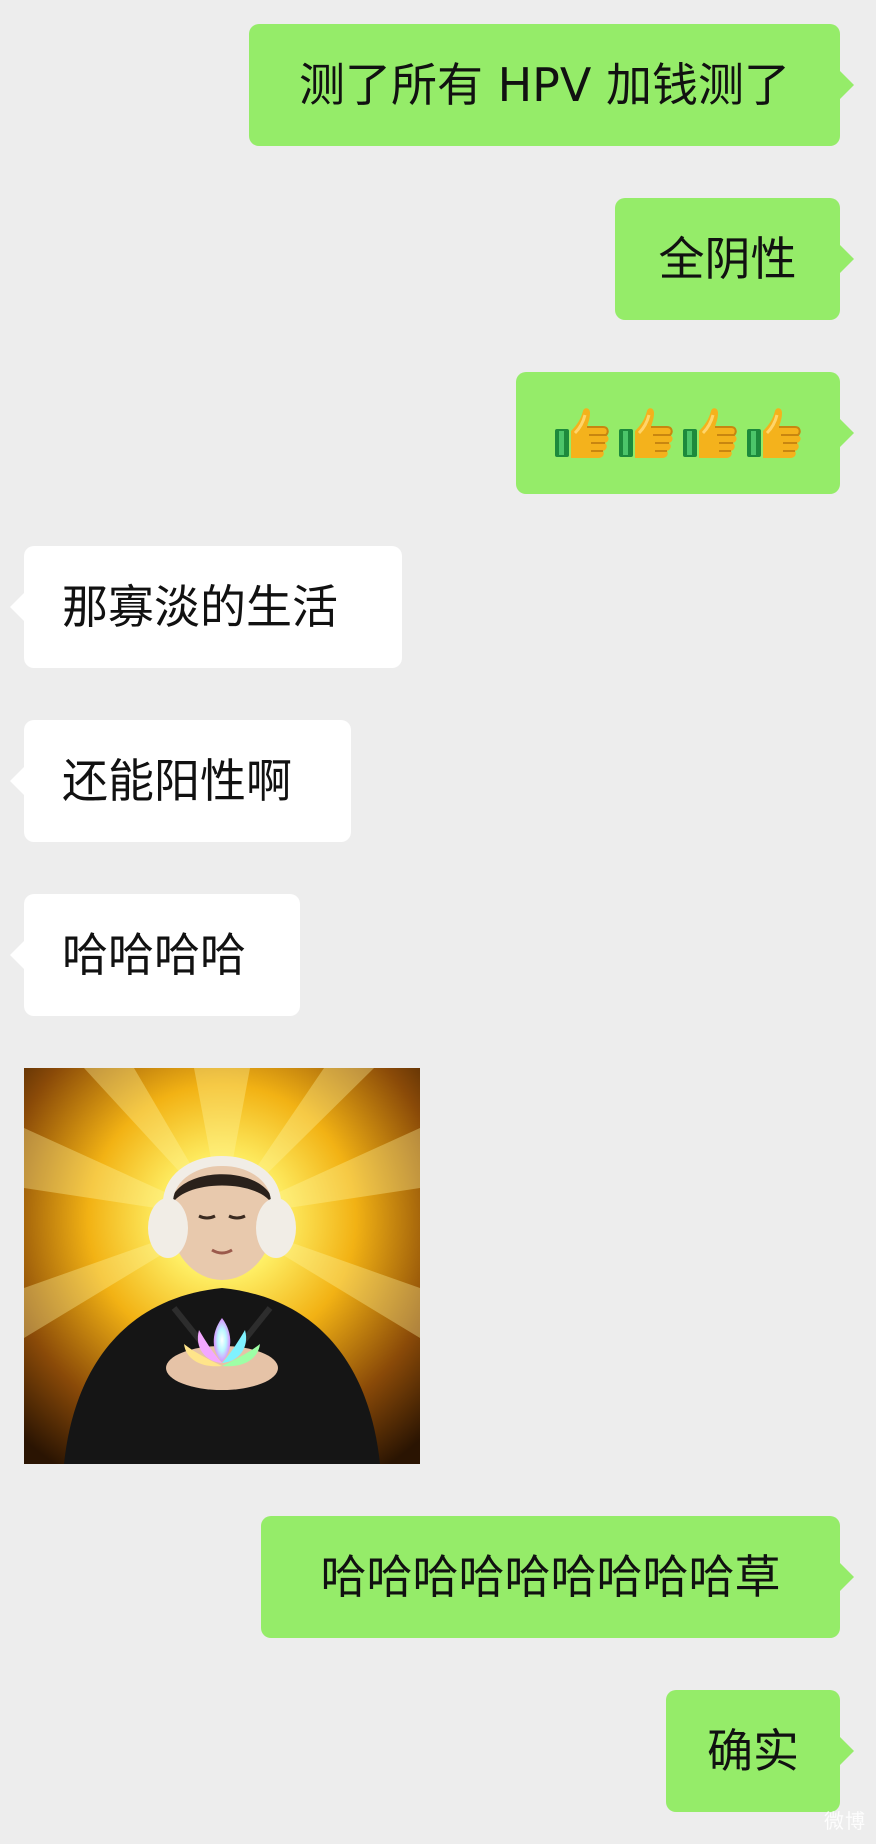  I want to click on incoming-message: 那寡淡的生活, so click(206, 607).